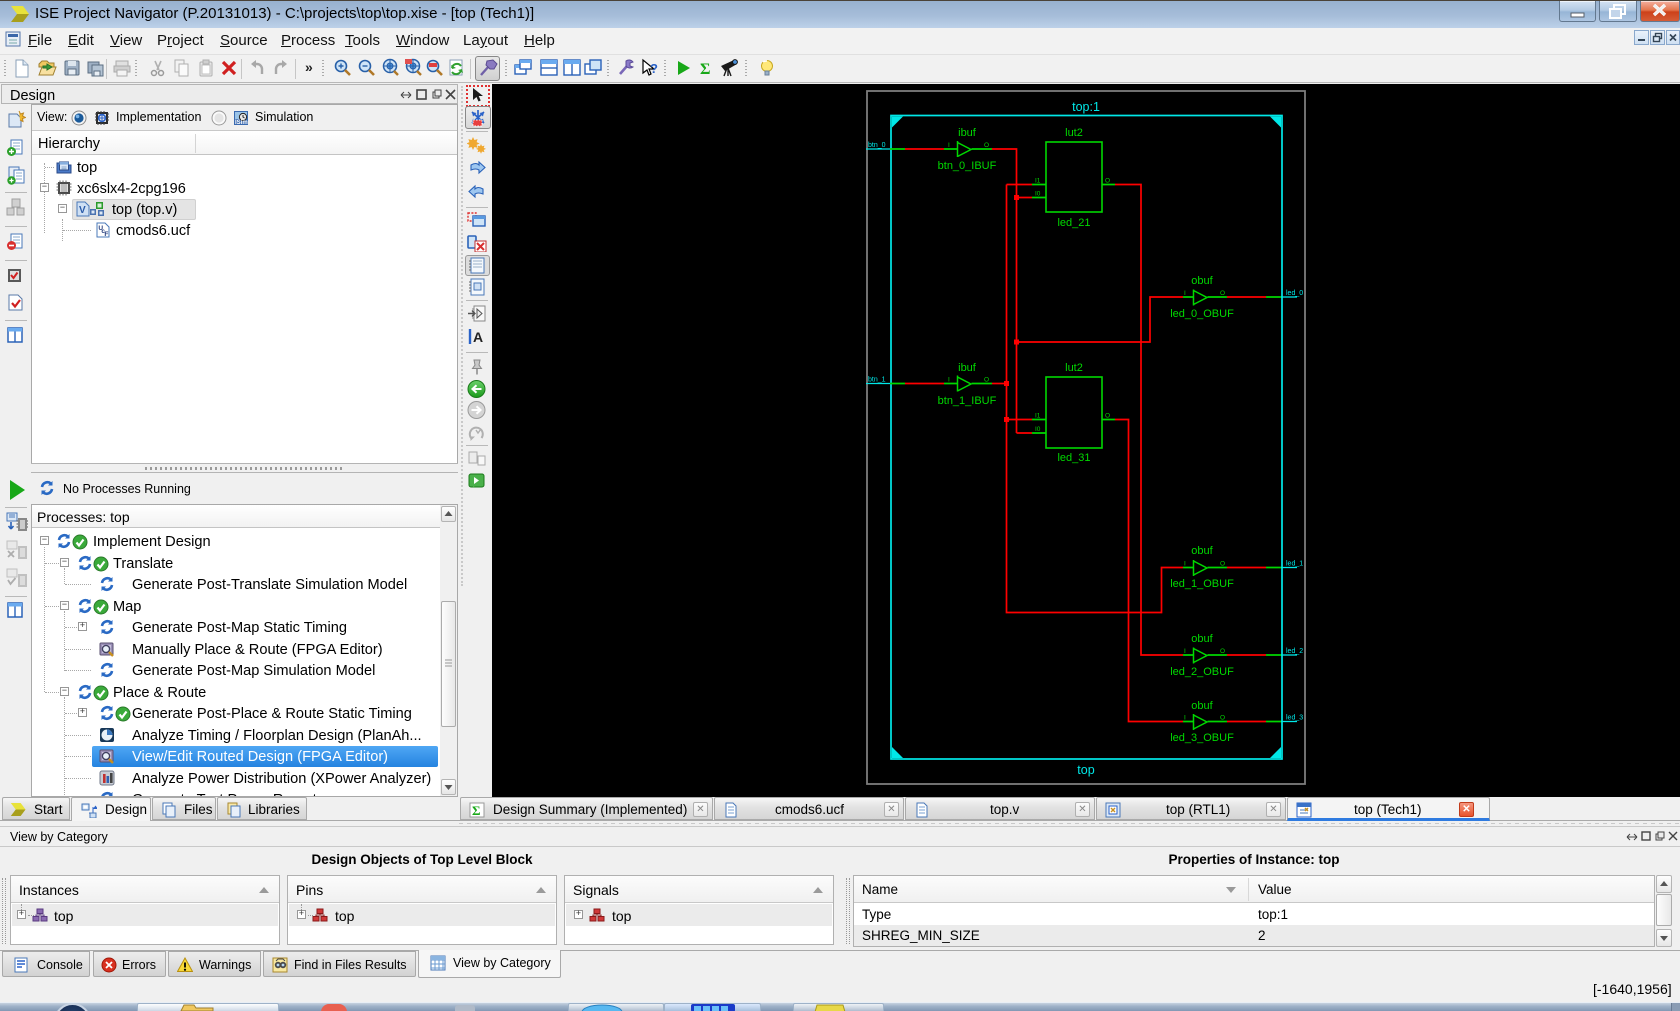  I want to click on svg-text: top:1, so click(1086, 107).